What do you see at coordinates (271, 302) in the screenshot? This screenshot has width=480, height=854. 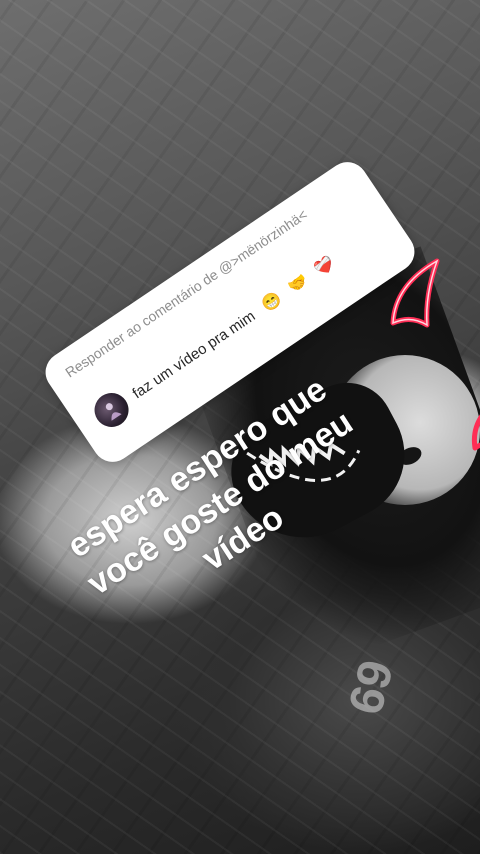 I see `grin-emoji: 😁` at bounding box center [271, 302].